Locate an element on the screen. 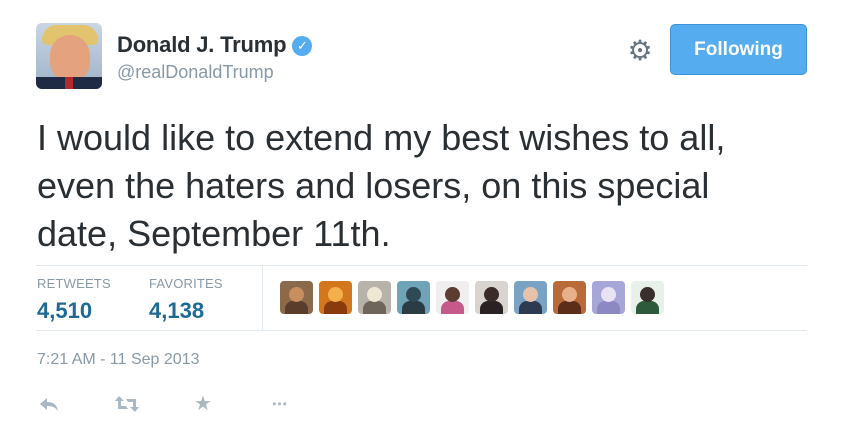 This screenshot has height=444, width=867. retweets-count: 4,510 is located at coordinates (65, 310).